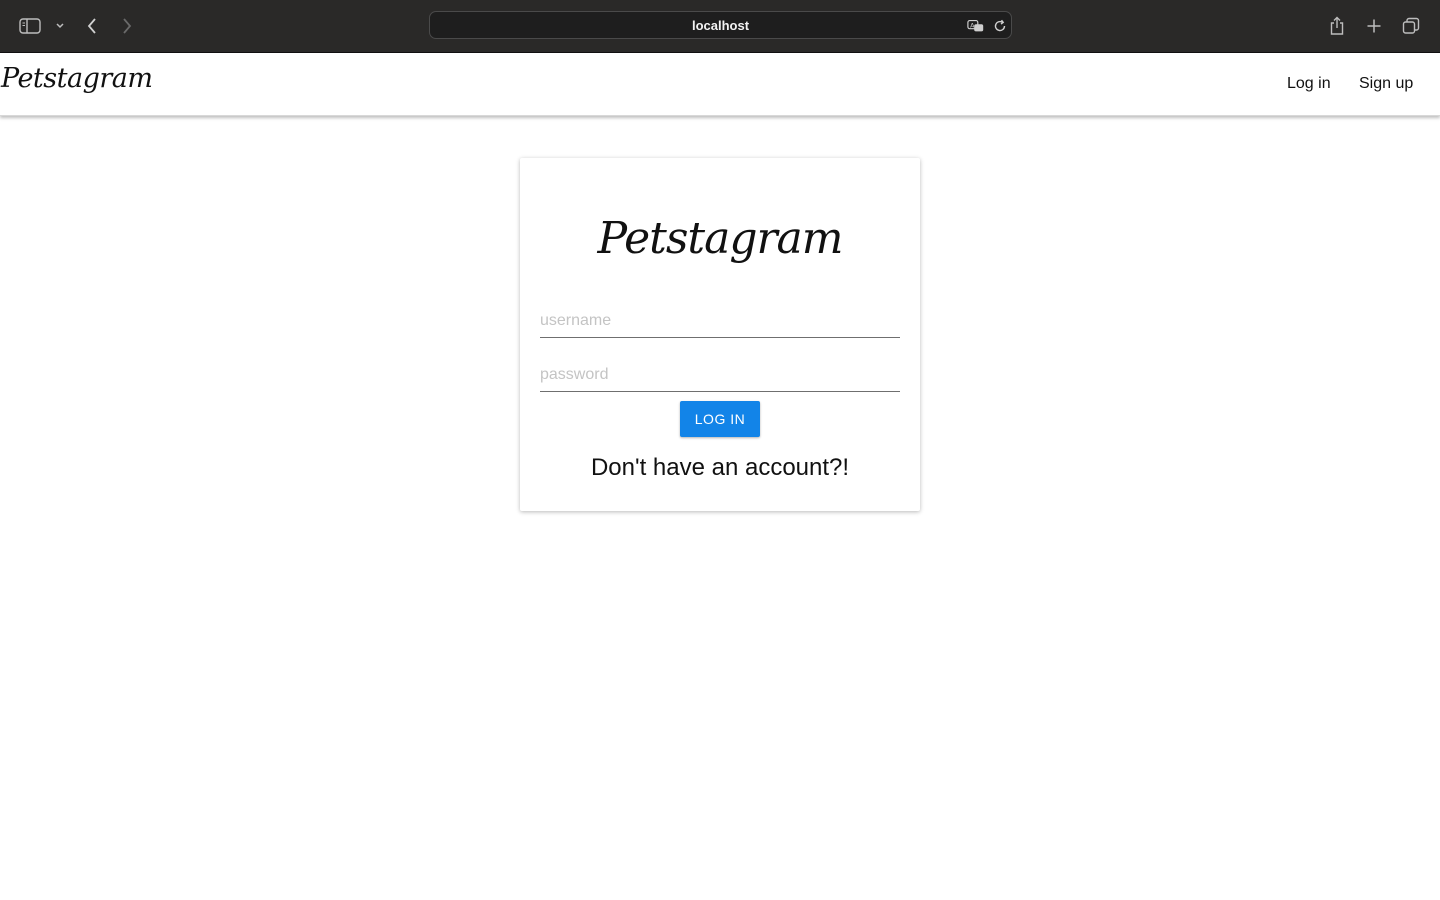 This screenshot has width=1440, height=900. Describe the element at coordinates (720, 238) in the screenshot. I see `card-brand-logo: Petstagram` at that location.